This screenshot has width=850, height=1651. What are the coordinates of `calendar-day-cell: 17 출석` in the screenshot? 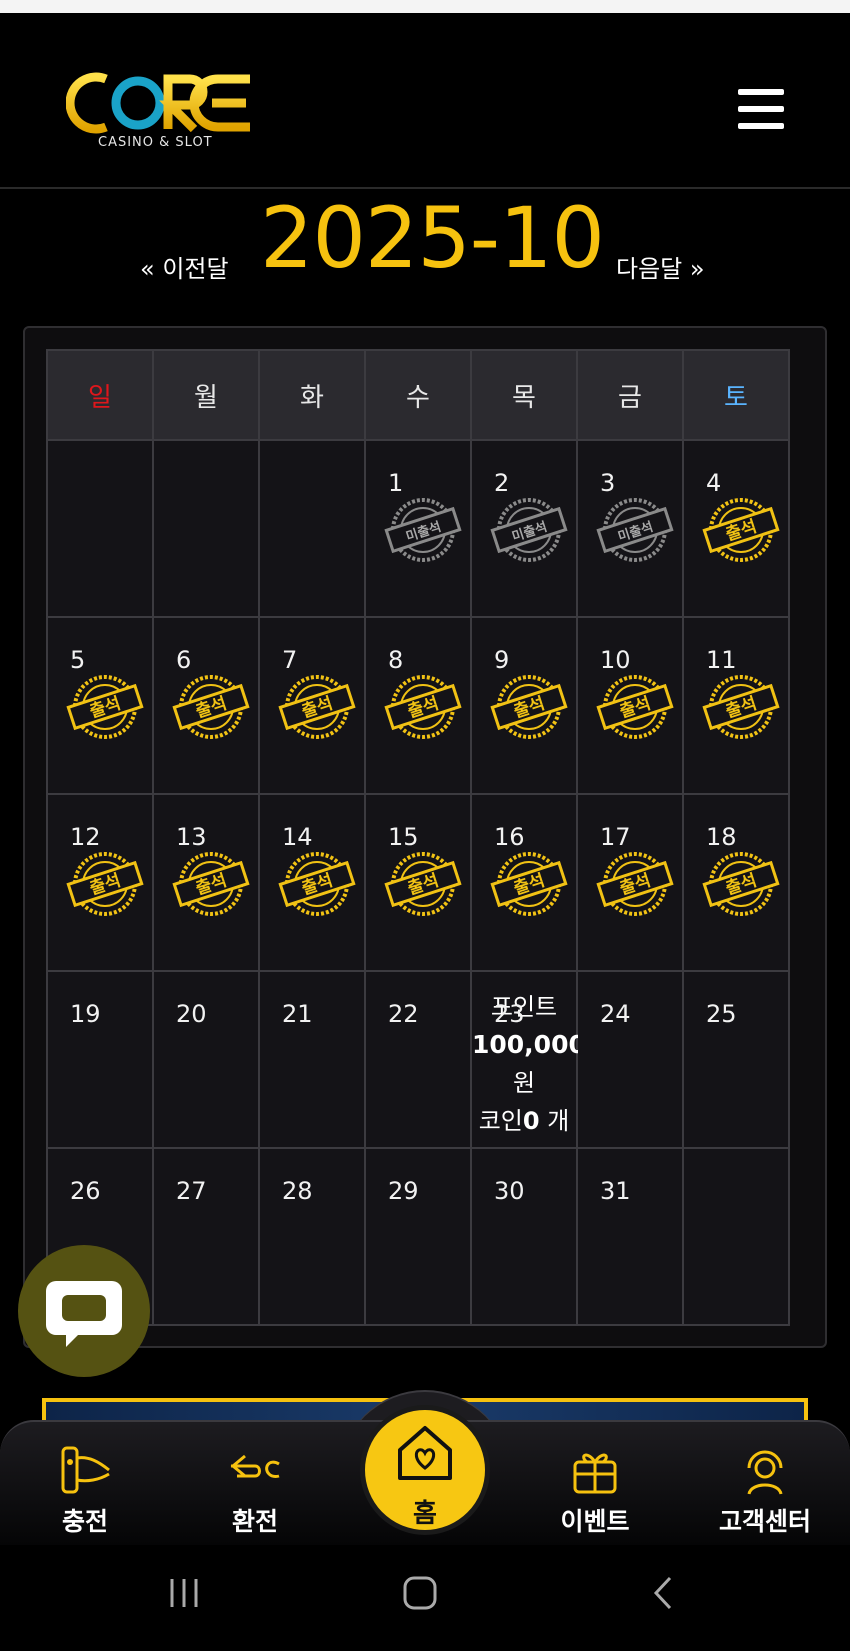 It's located at (630, 882).